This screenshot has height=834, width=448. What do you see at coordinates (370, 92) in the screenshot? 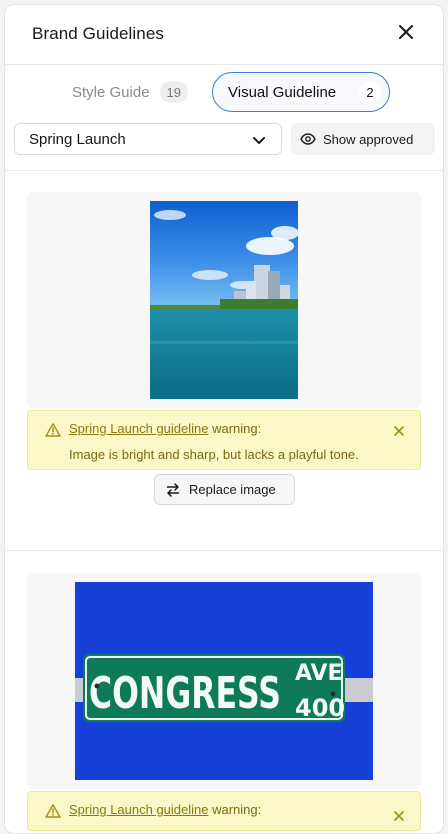
I see `tab-count-badge: 2` at bounding box center [370, 92].